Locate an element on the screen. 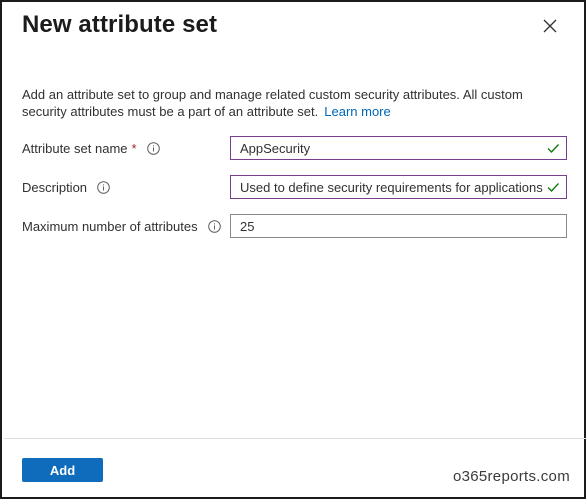  description-field is located at coordinates (398, 187).